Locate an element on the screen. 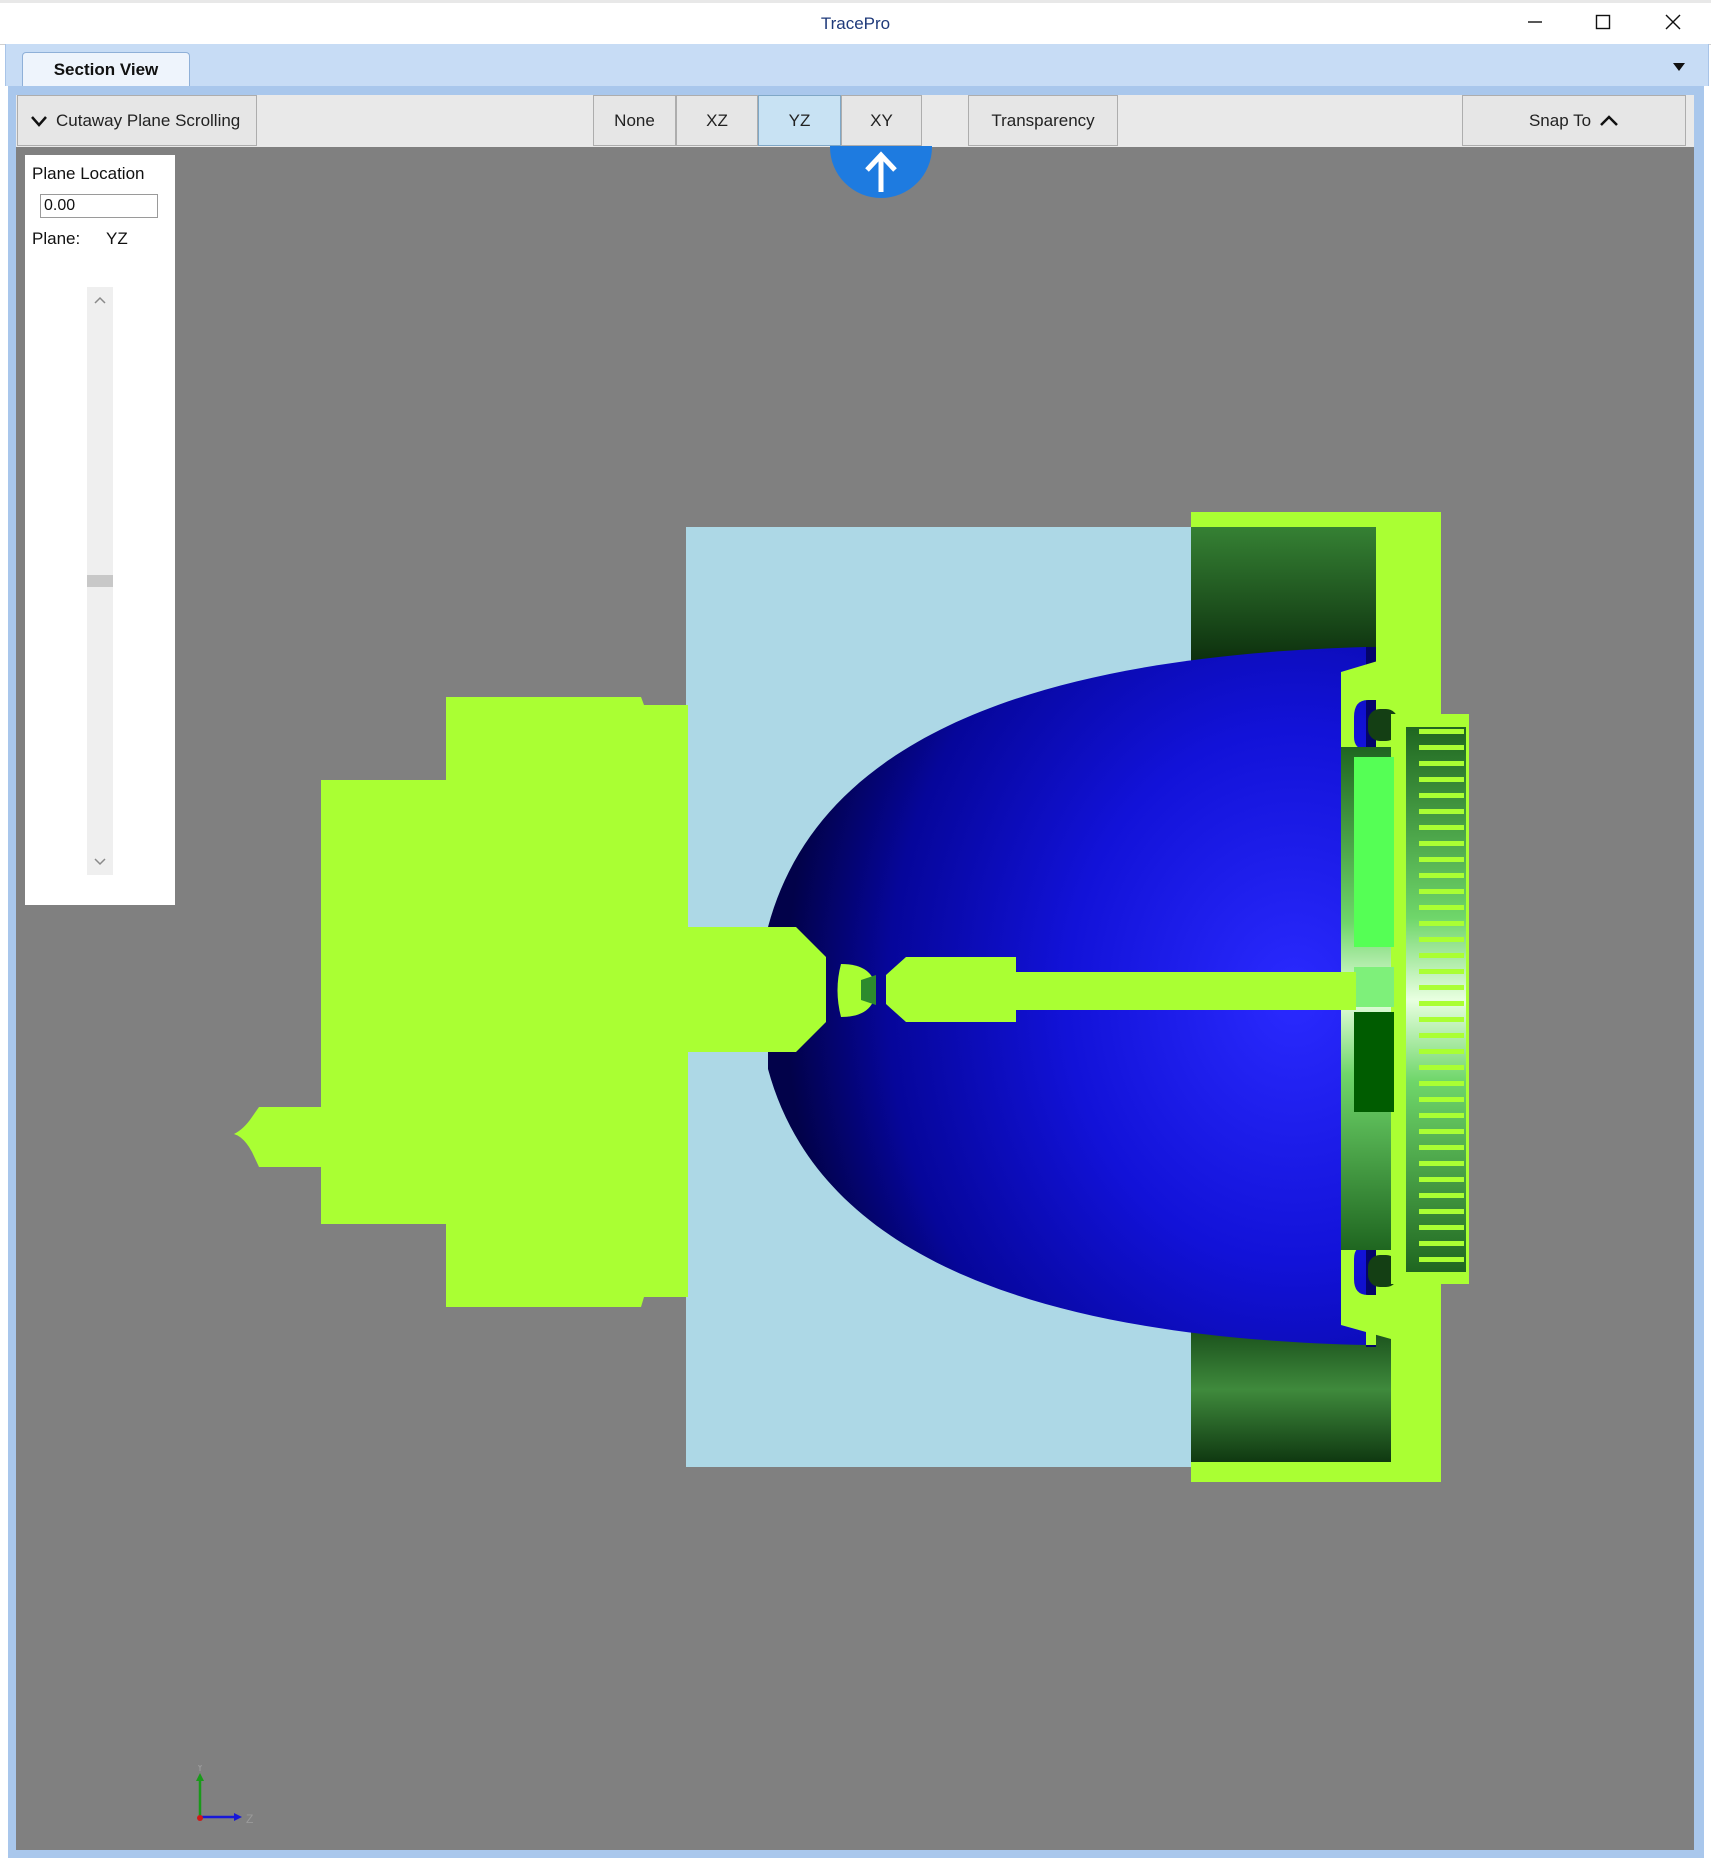 The height and width of the screenshot is (1862, 1711). triangle-down-icon is located at coordinates (1679, 67).